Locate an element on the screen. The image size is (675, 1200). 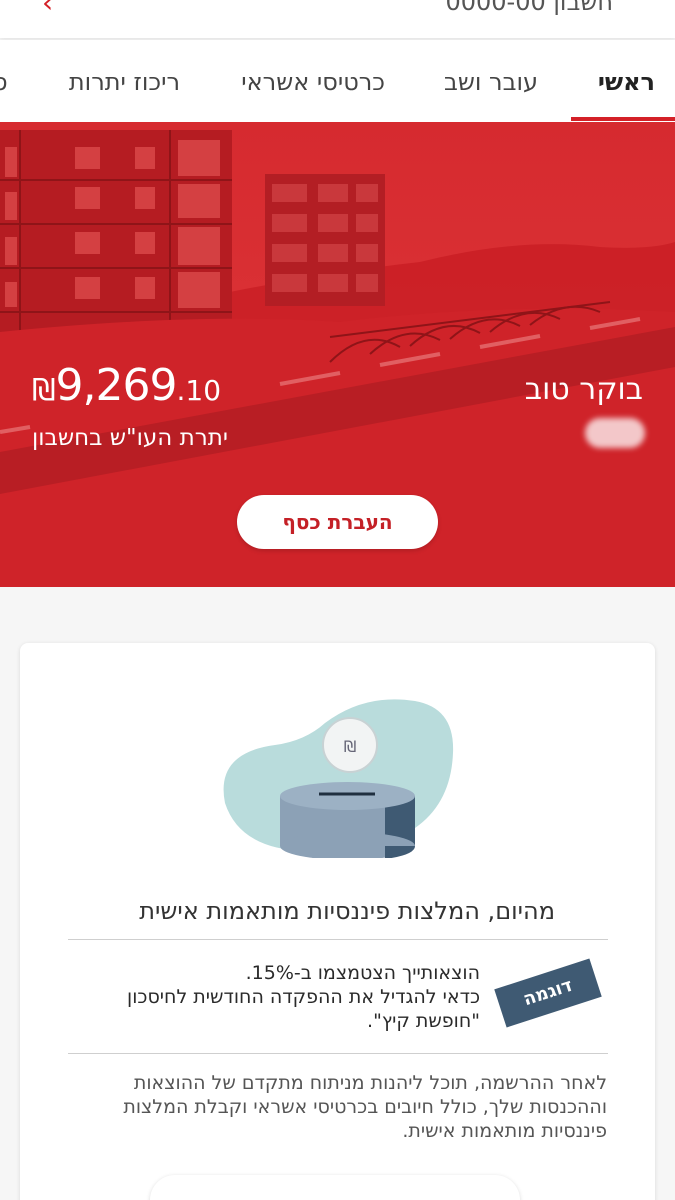
chevron-left-icon: ‹ is located at coordinates (47, 9).